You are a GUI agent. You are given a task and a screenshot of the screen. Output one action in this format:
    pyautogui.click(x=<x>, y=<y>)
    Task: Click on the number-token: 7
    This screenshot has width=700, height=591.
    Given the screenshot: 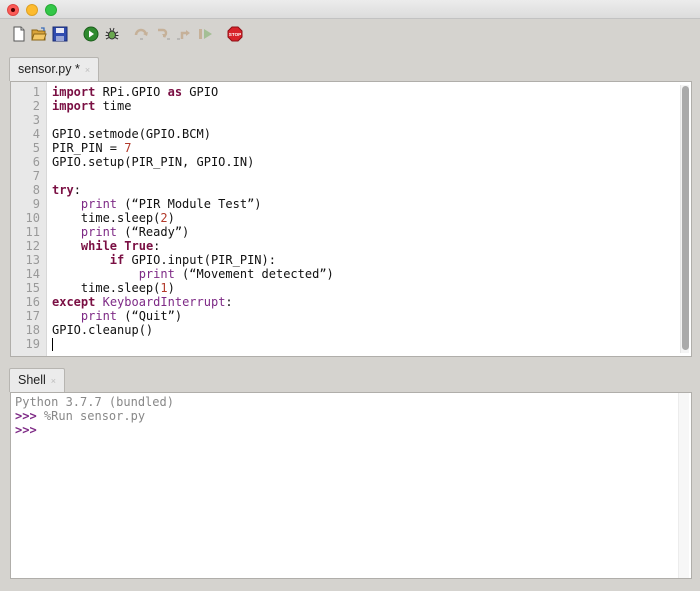 What is the action you would take?
    pyautogui.click(x=128, y=148)
    